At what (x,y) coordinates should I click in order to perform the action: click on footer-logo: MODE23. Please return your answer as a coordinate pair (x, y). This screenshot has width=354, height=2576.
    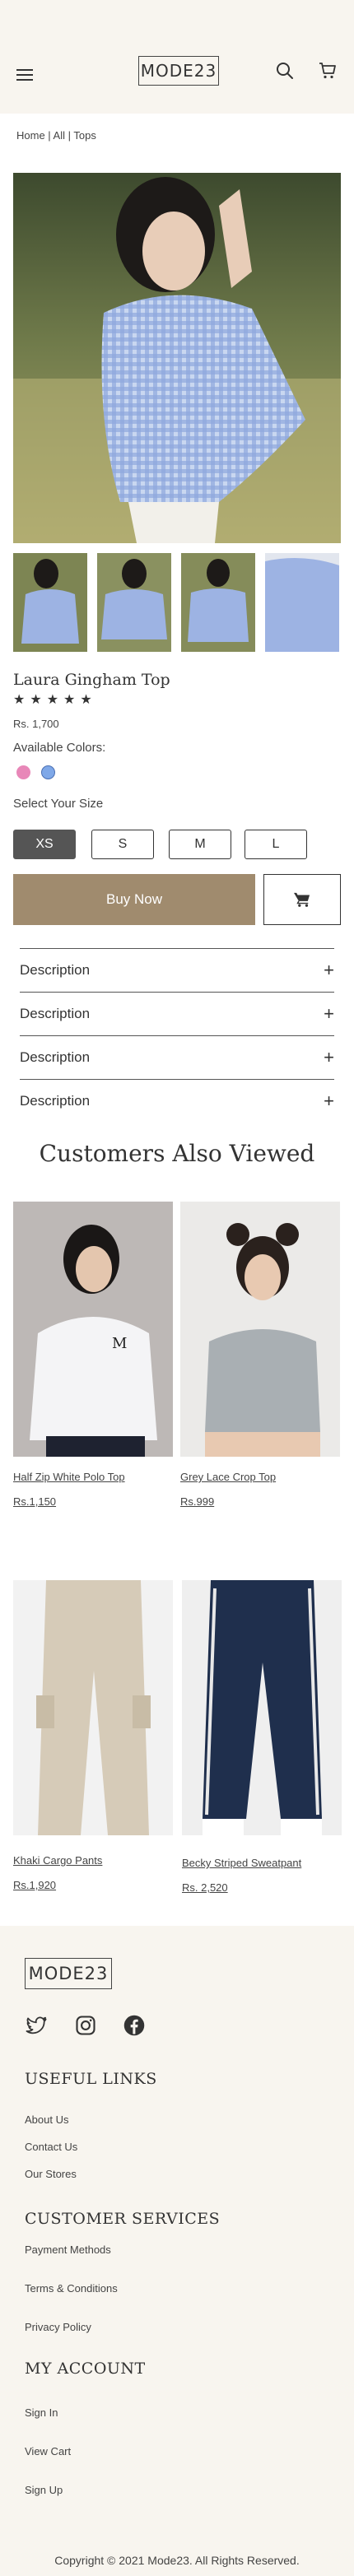
    Looking at the image, I should click on (68, 1973).